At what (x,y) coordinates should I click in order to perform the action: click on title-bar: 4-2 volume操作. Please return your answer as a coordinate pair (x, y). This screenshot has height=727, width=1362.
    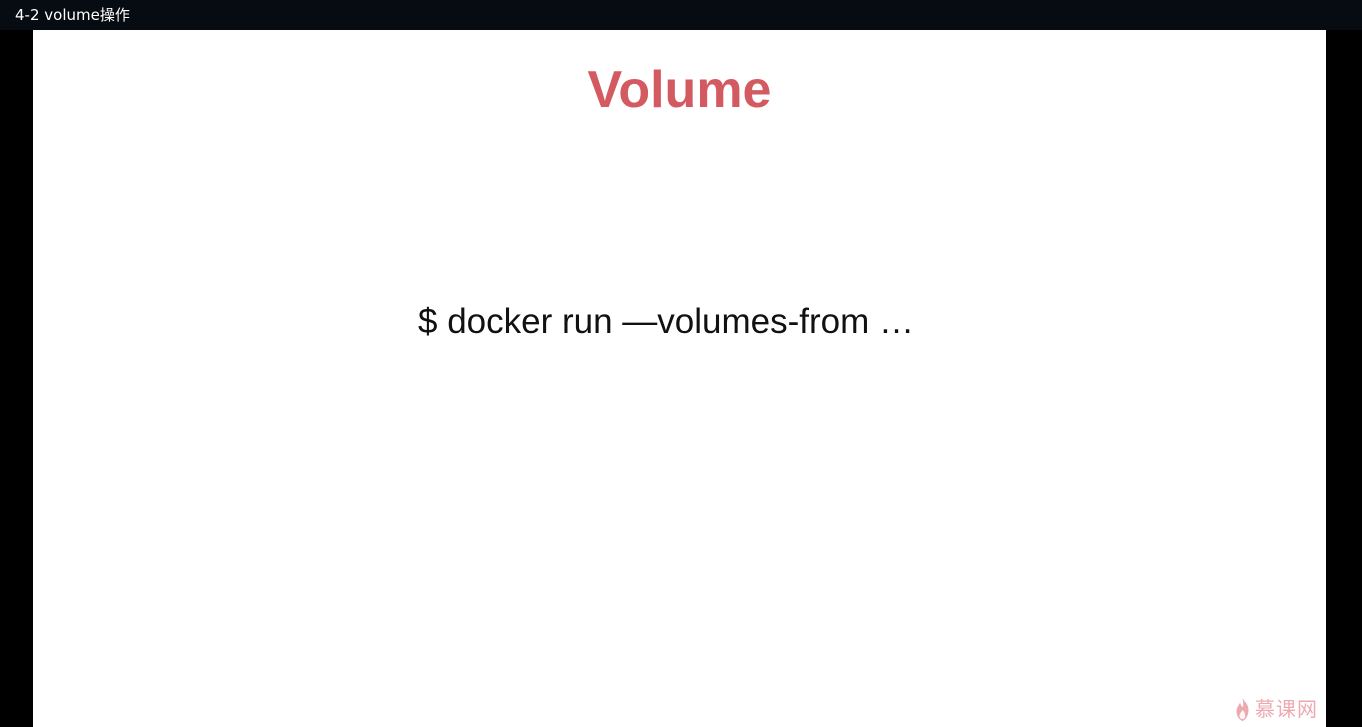
    Looking at the image, I should click on (681, 15).